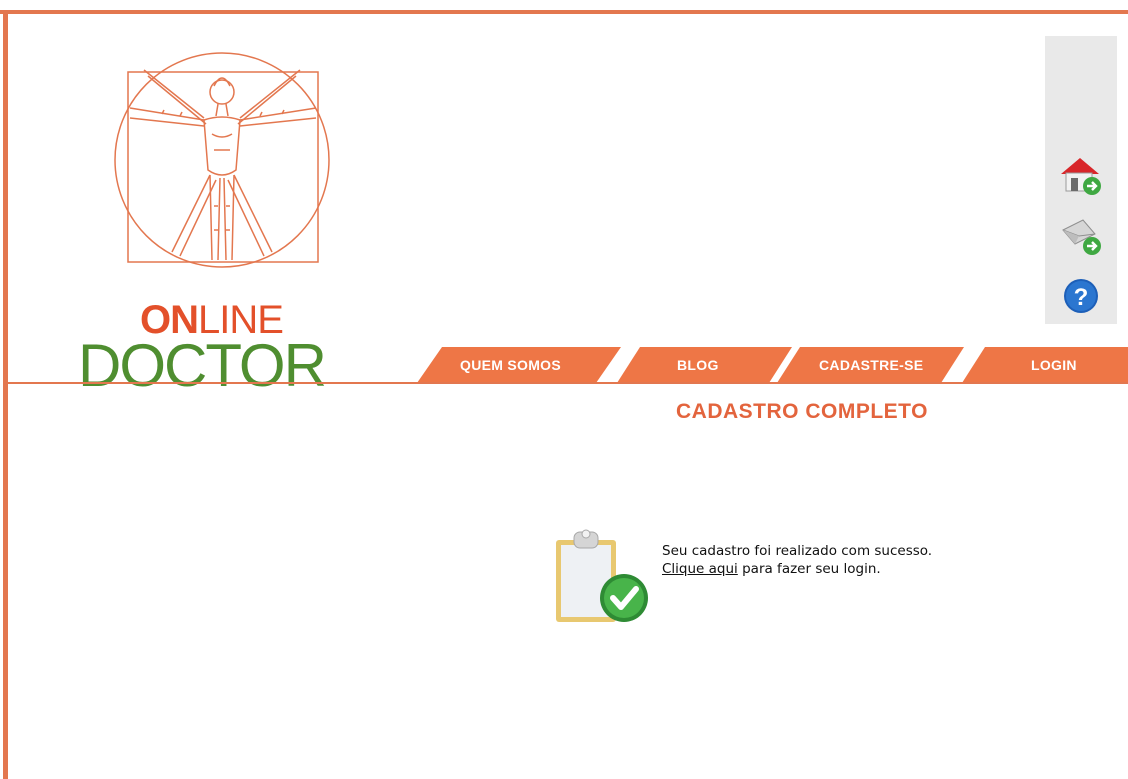 This screenshot has height=779, width=1128. Describe the element at coordinates (772, 365) in the screenshot. I see `nav-tabs-shape` at that location.